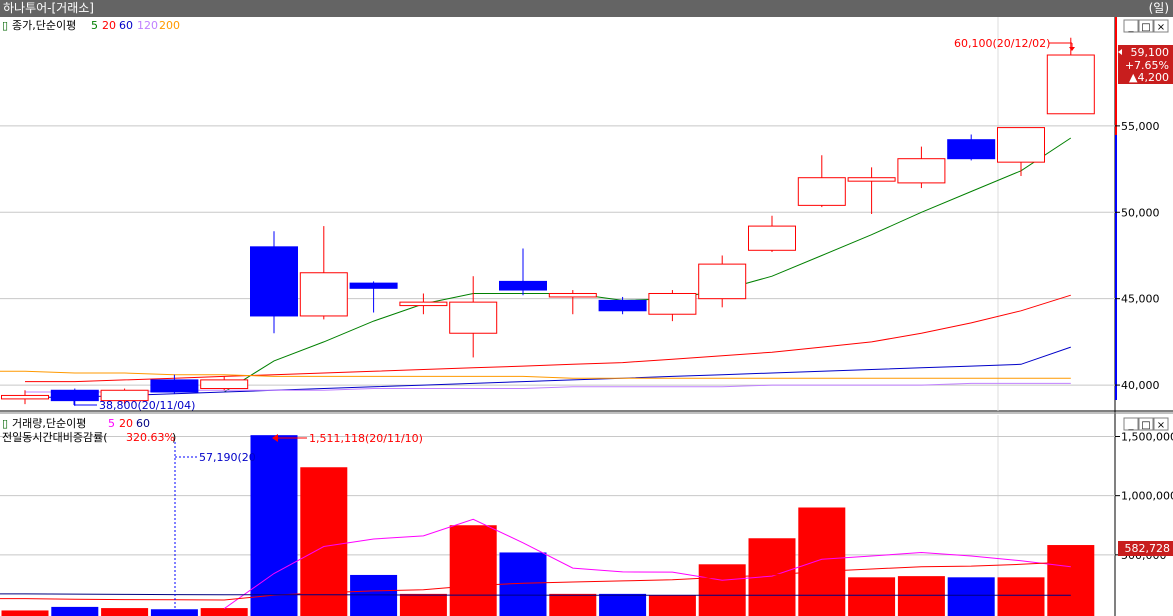 Image resolution: width=1173 pixels, height=616 pixels. What do you see at coordinates (44, 25) in the screenshot?
I see `price-legend-label: 종가,단순이평` at bounding box center [44, 25].